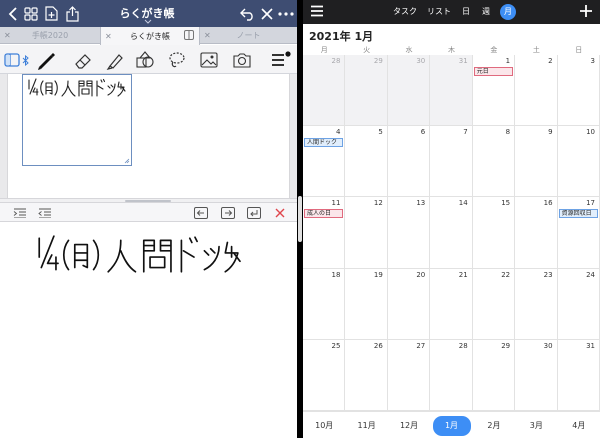  What do you see at coordinates (127, 161) in the screenshot?
I see `resize-handle-icon` at bounding box center [127, 161].